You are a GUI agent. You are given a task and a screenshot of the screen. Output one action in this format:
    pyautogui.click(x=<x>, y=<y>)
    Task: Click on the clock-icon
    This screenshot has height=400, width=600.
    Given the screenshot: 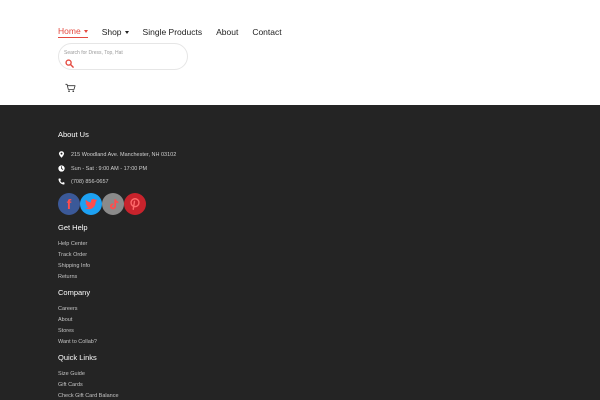 What is the action you would take?
    pyautogui.click(x=61, y=168)
    